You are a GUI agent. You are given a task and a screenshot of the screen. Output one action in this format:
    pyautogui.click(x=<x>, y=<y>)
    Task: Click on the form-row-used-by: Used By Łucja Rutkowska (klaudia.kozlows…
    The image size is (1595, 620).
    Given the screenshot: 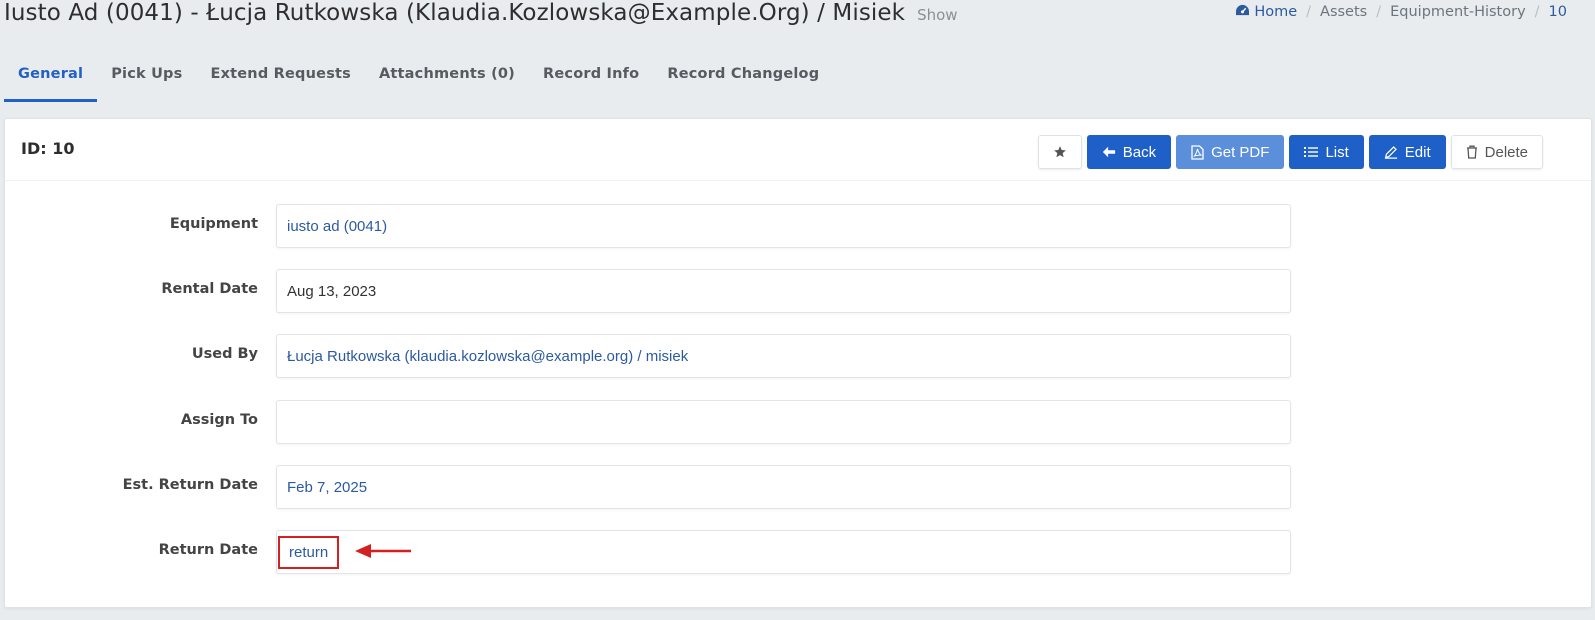 What is the action you would take?
    pyautogui.click(x=799, y=356)
    